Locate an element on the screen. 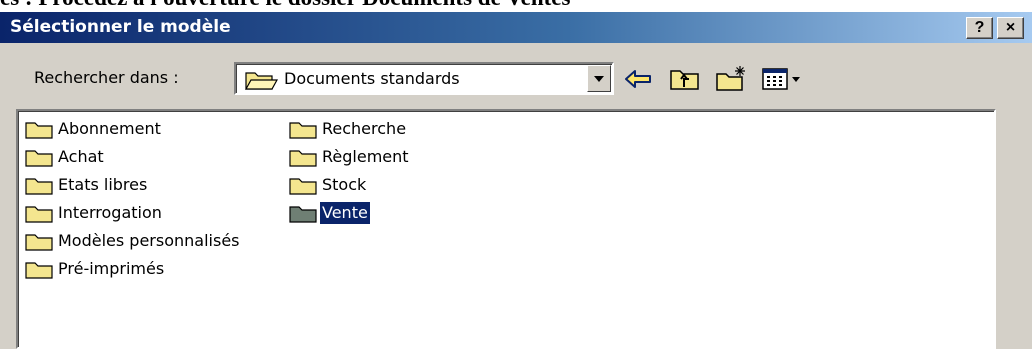  open-folder-icon is located at coordinates (261, 81).